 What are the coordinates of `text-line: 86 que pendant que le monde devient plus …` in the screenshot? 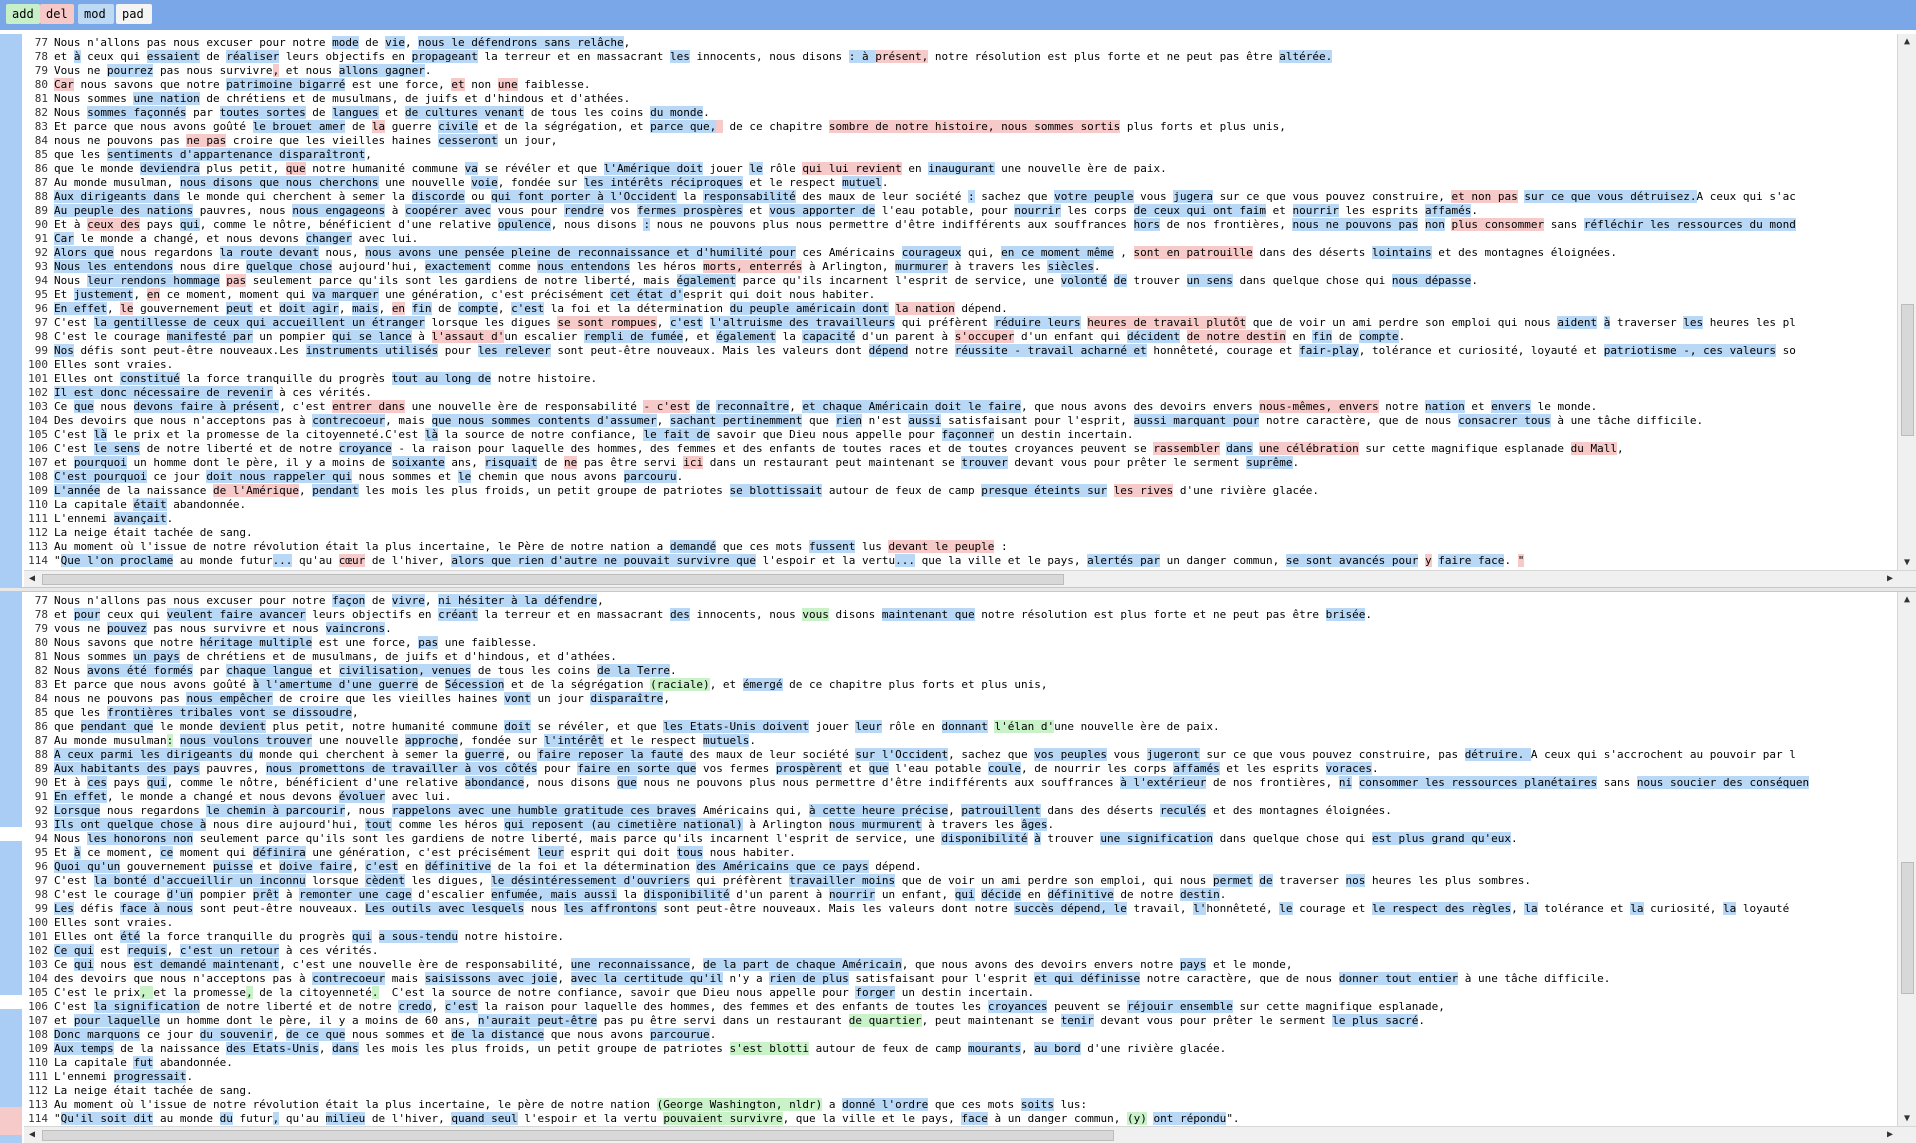 It's located at (960, 727).